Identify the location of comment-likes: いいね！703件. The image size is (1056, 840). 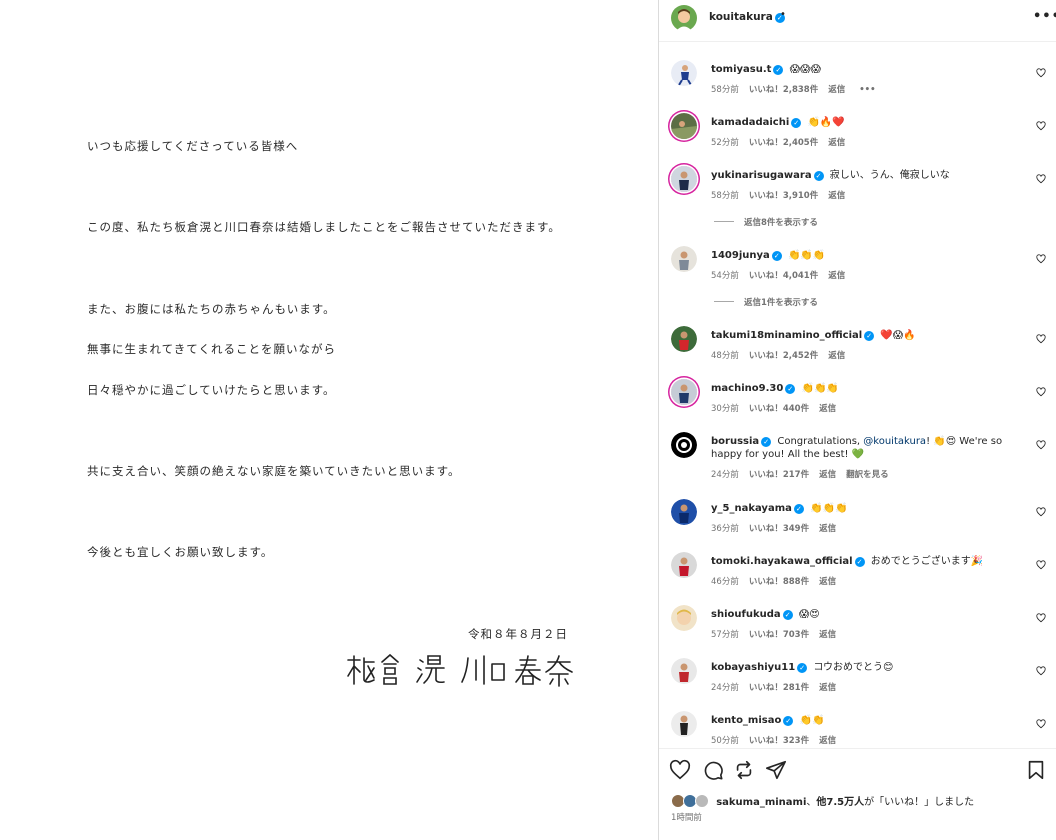
(779, 635).